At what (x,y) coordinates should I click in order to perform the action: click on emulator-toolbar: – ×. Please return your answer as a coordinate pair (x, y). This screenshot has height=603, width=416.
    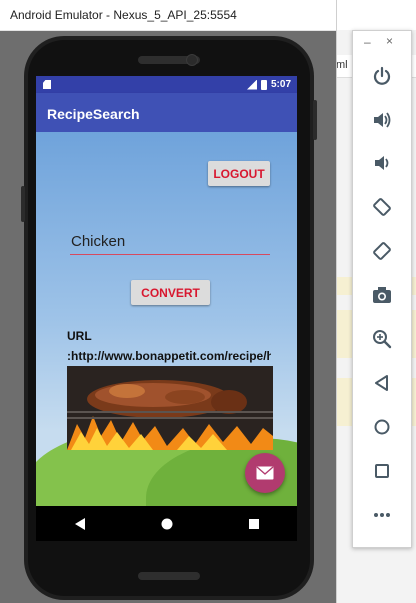
    Looking at the image, I should click on (382, 289).